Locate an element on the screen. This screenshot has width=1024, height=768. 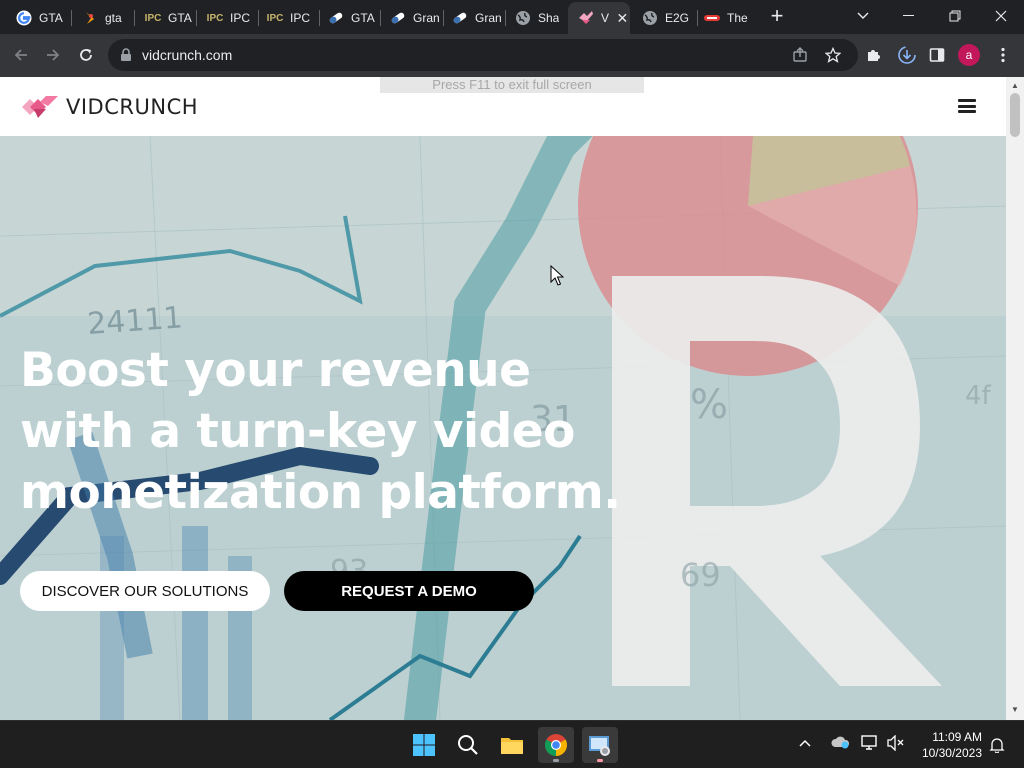
tab-6: GTA is located at coordinates (348, 18).